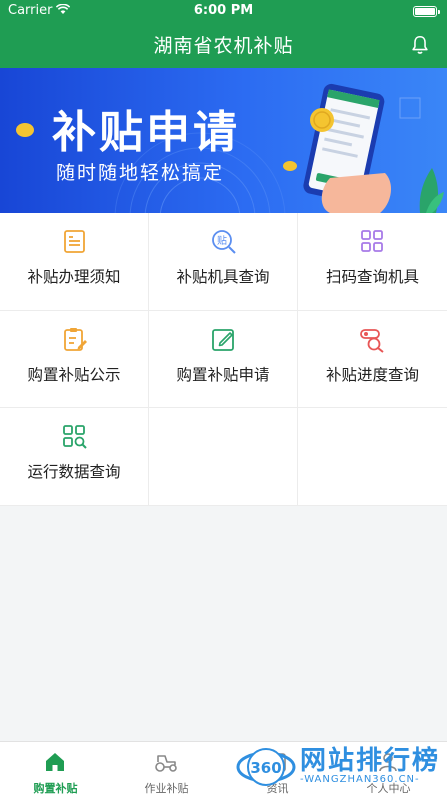  What do you see at coordinates (223, 262) in the screenshot?
I see `grid-item-machine-query: 贴 补贴机具查询` at bounding box center [223, 262].